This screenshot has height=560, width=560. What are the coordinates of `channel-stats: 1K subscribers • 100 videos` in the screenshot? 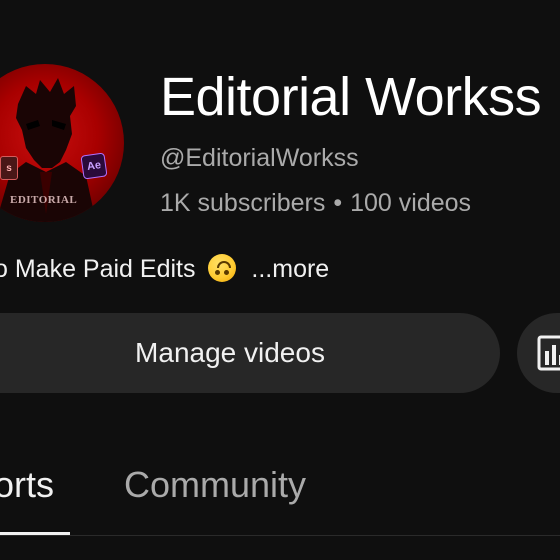 It's located at (315, 203).